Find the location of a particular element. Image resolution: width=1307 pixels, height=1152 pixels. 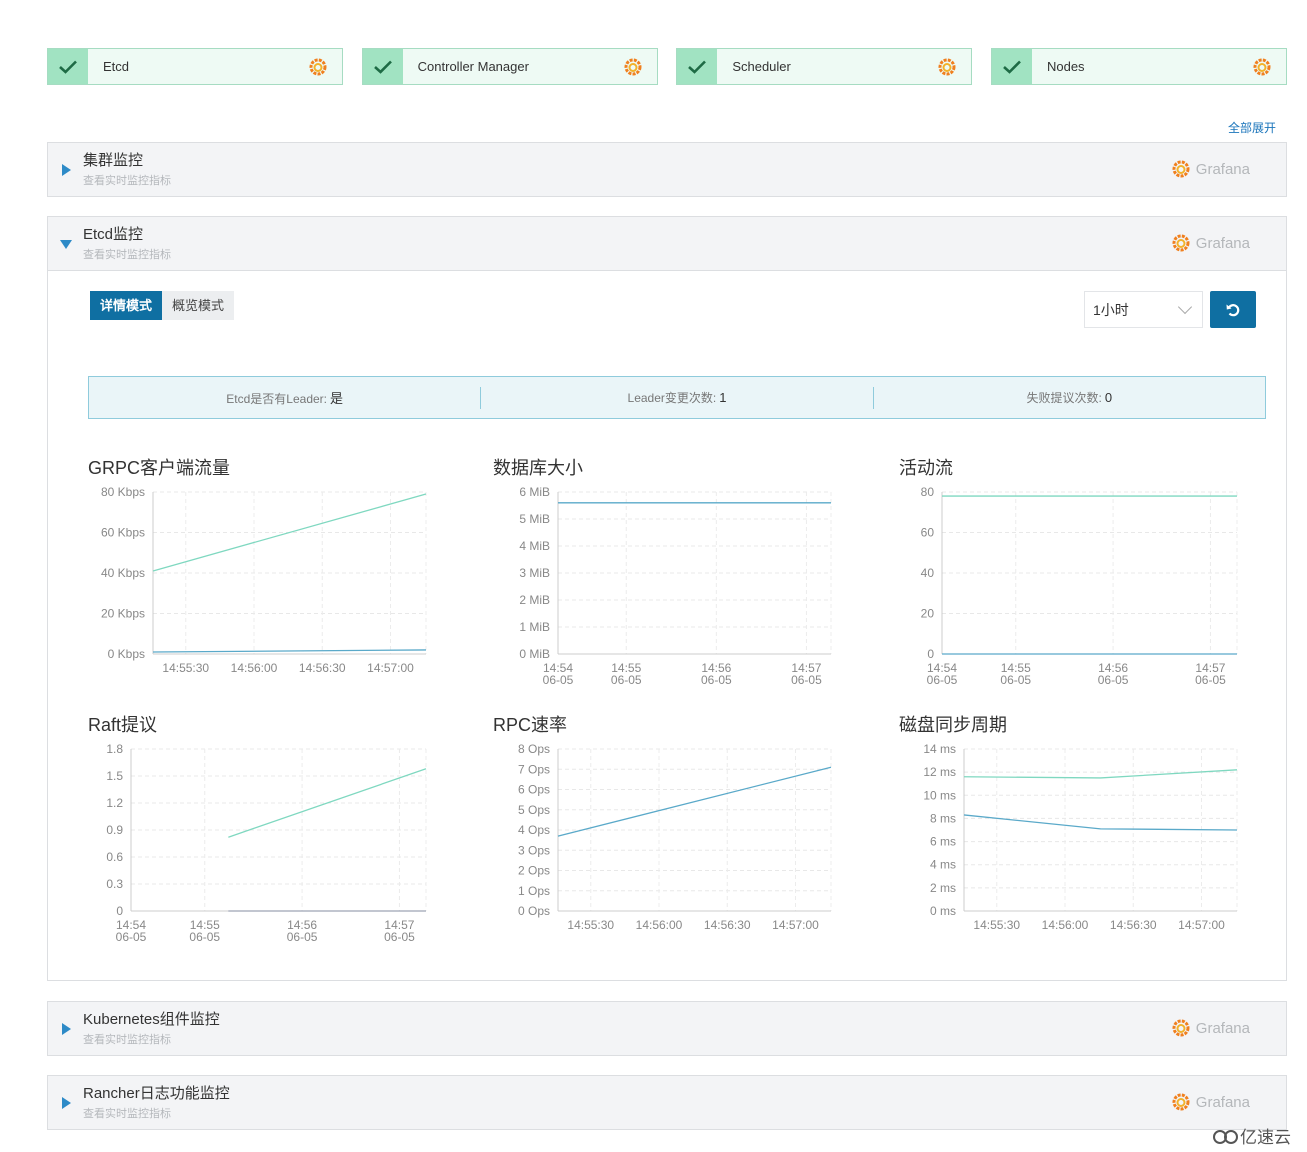

time-range-value: 1小时 is located at coordinates (1111, 309).